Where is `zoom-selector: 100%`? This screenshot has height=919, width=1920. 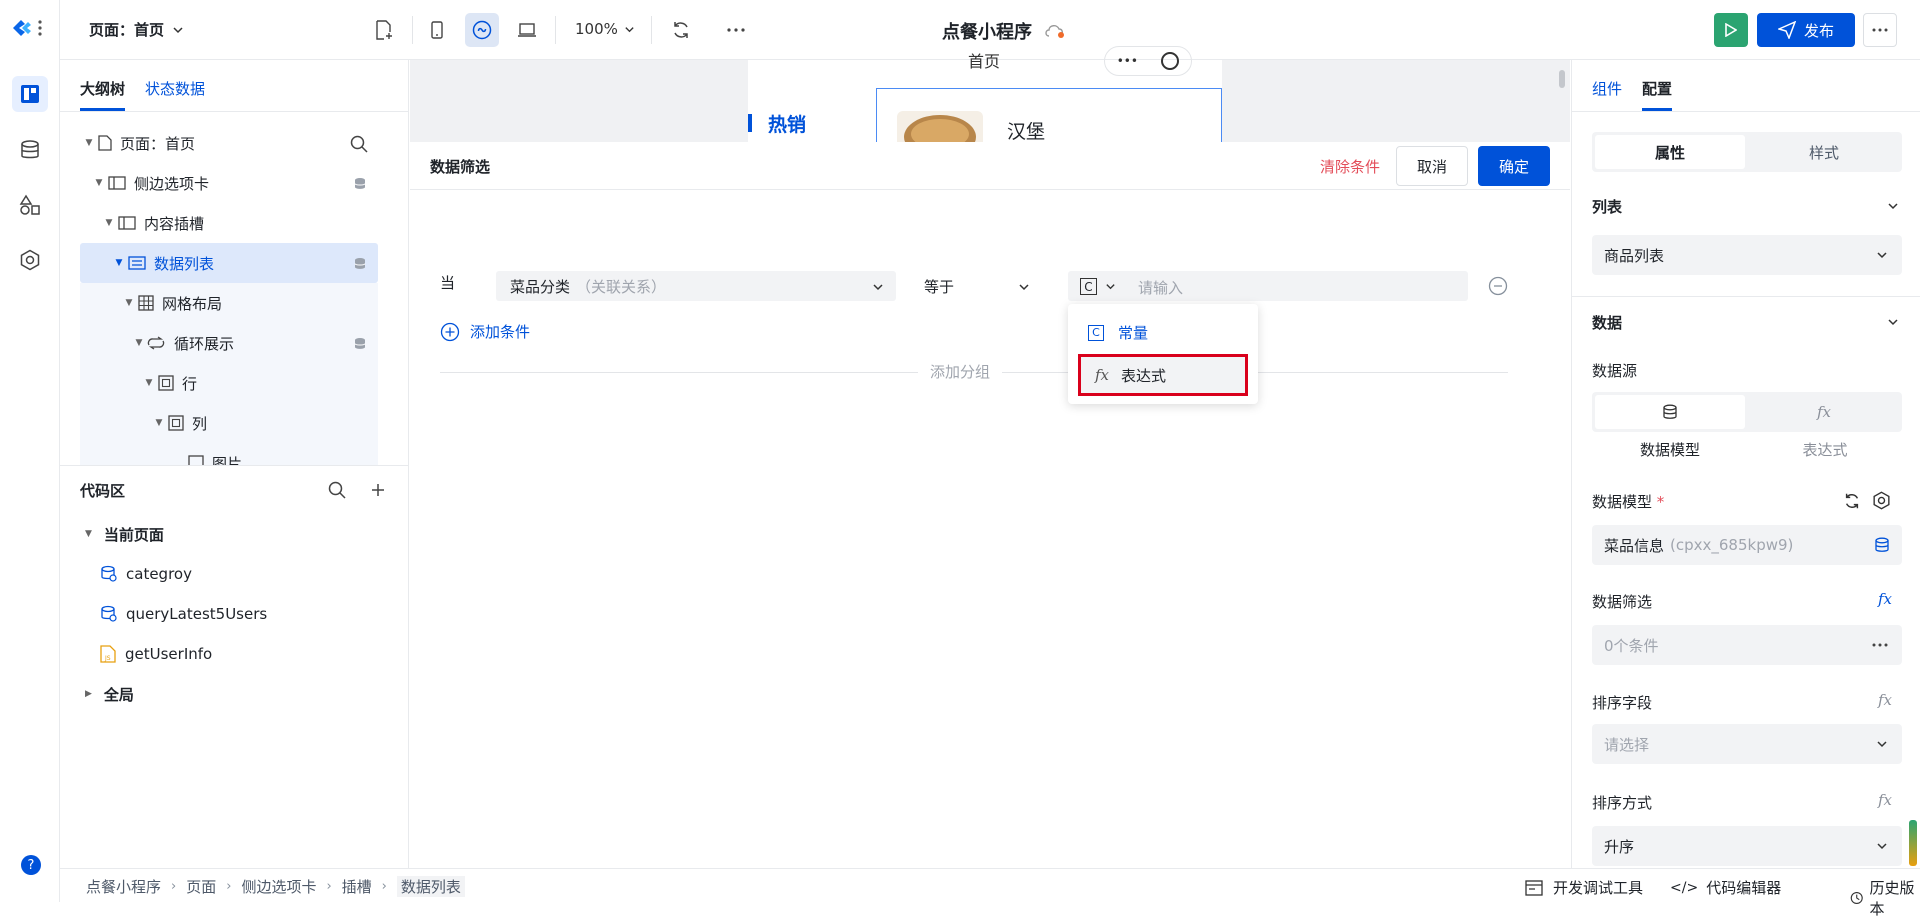 zoom-selector: 100% is located at coordinates (605, 29).